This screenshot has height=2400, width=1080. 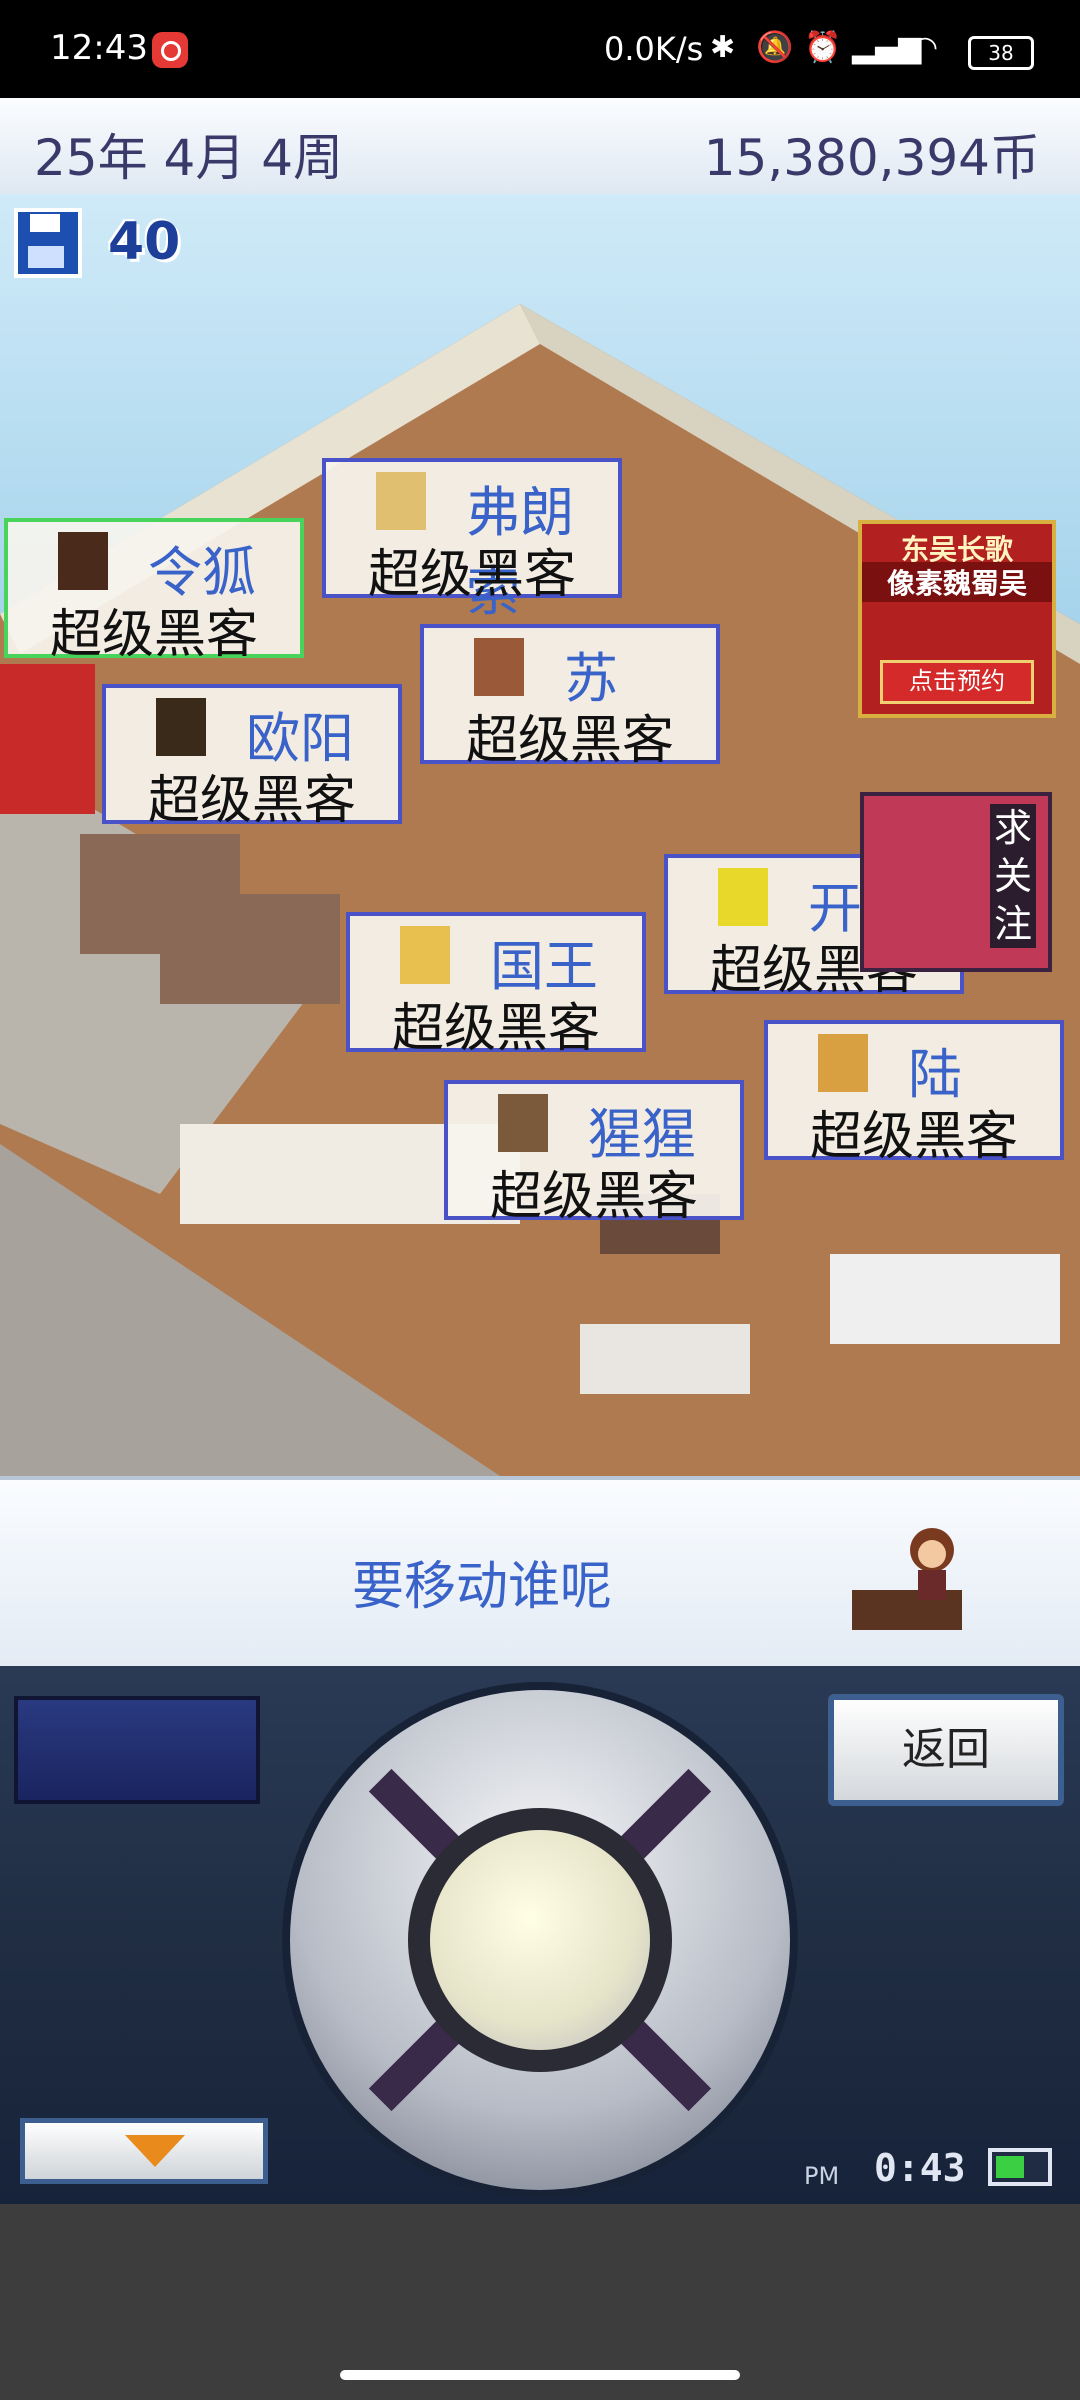 I want to click on game-clock: 0:43, so click(x=920, y=2168).